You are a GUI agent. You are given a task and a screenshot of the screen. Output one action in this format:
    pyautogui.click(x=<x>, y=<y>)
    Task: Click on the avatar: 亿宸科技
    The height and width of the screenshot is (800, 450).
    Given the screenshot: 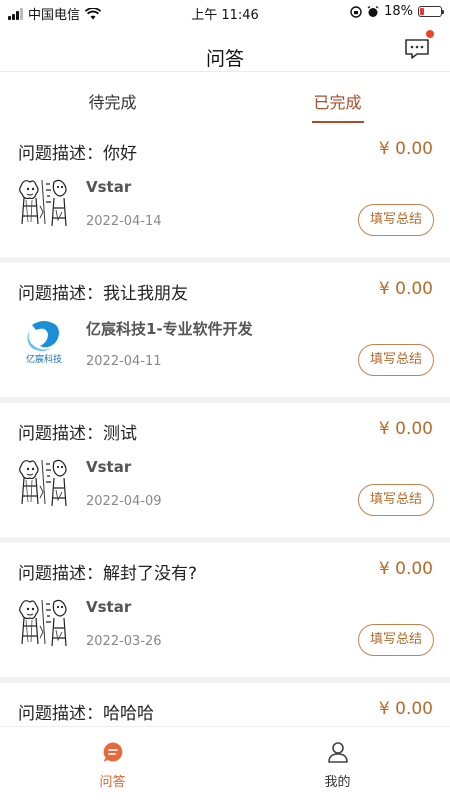 What is the action you would take?
    pyautogui.click(x=44, y=342)
    